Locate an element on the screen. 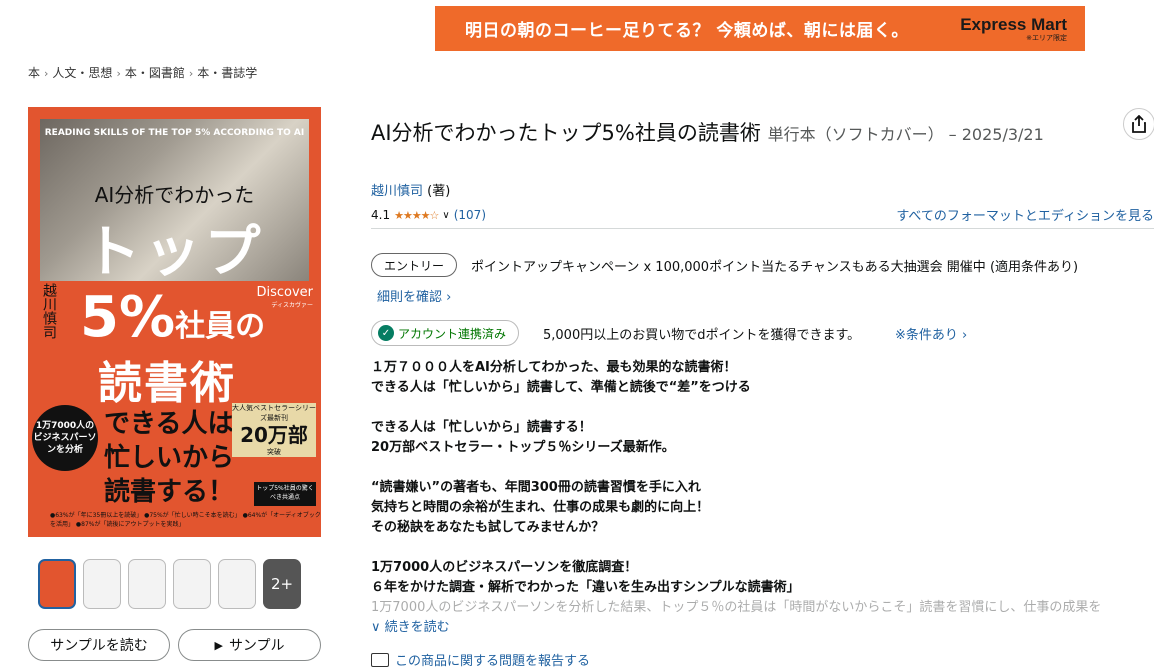 Image resolution: width=1154 pixels, height=672 pixels. review-count-link: (107) is located at coordinates (470, 215).